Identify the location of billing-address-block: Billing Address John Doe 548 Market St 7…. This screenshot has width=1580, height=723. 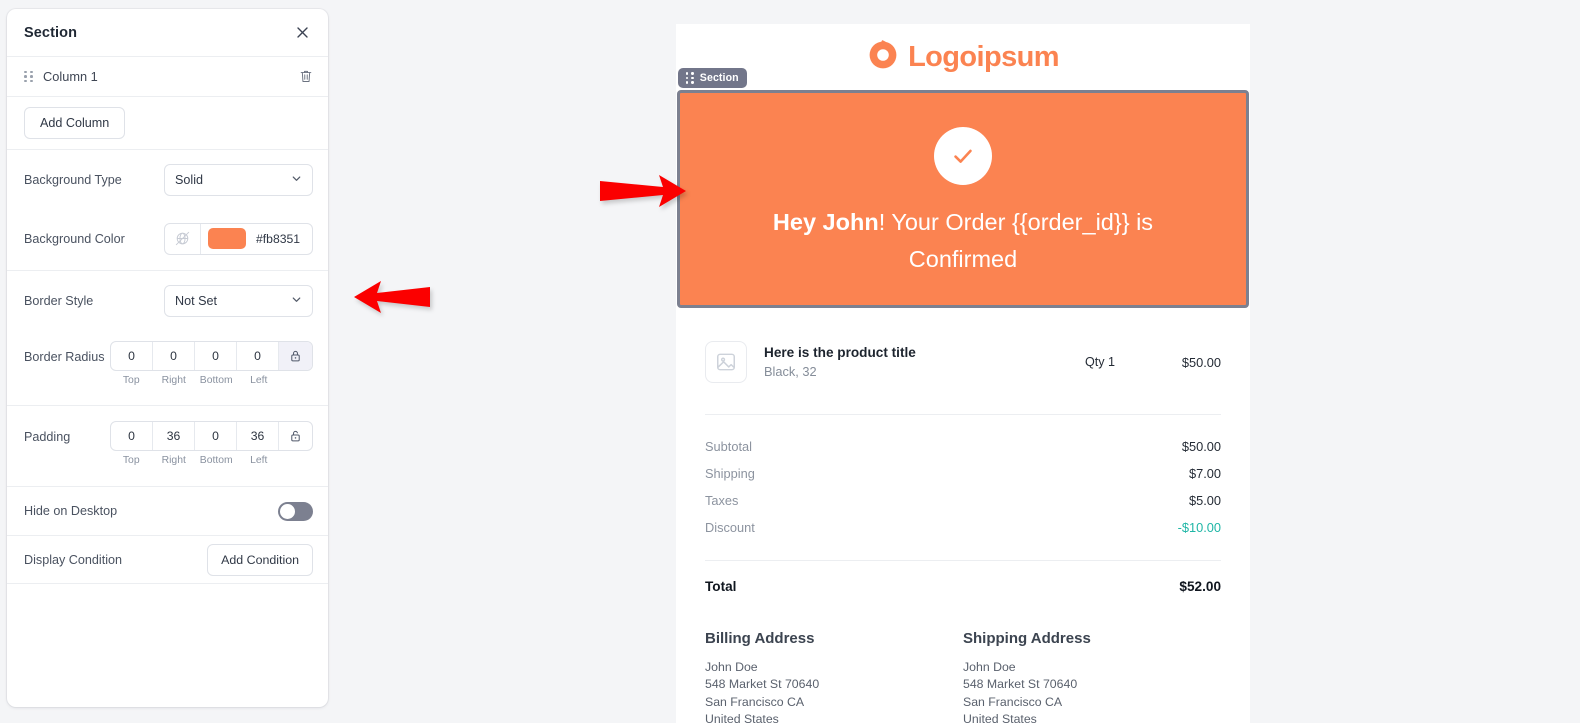
(834, 676).